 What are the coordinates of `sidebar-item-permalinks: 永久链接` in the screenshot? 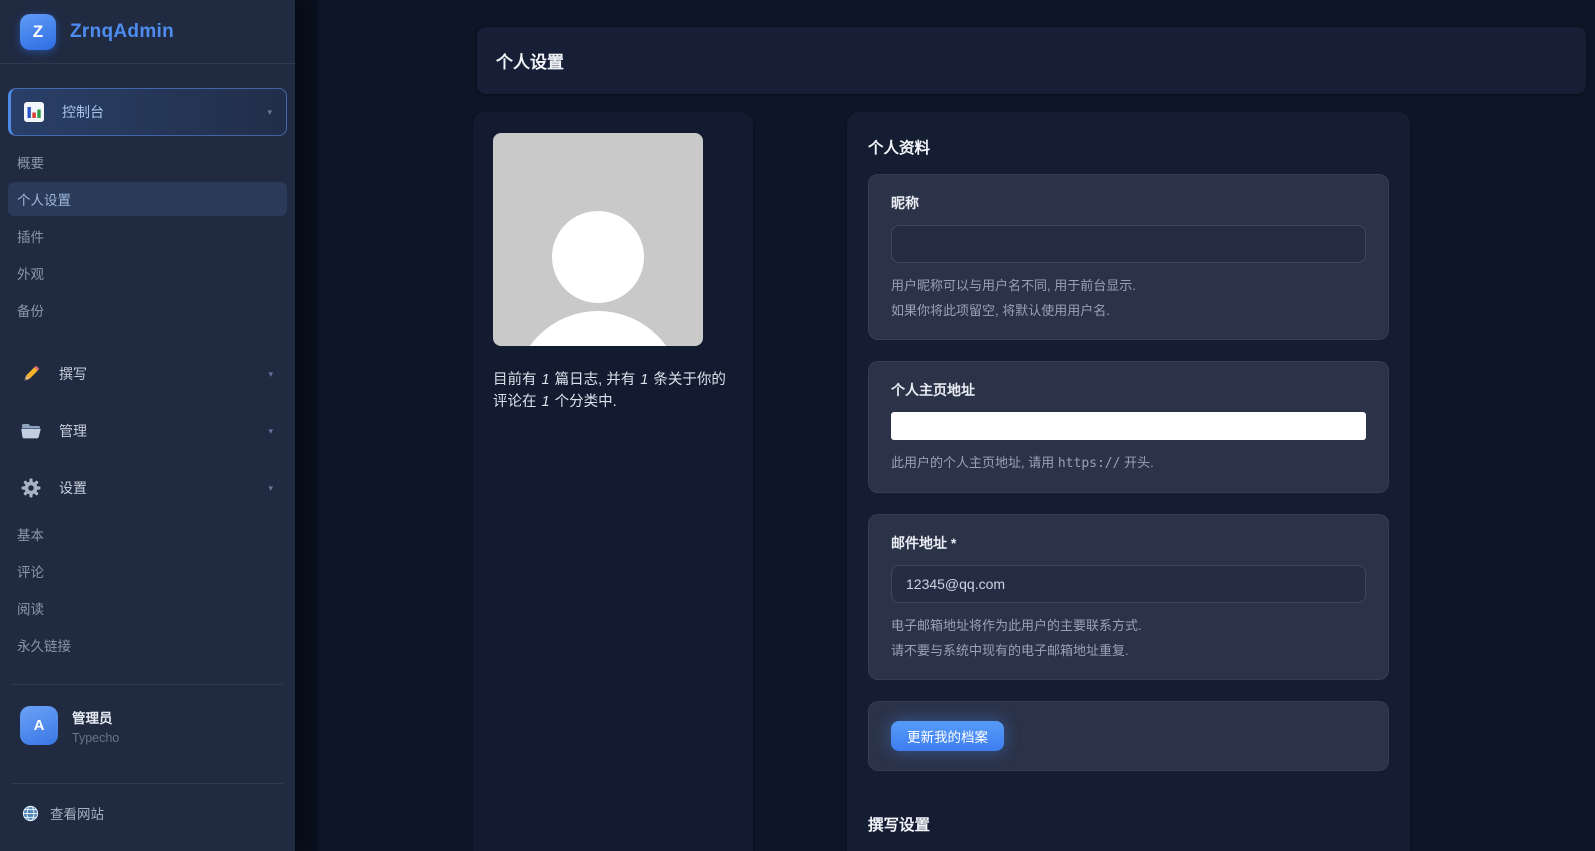 It's located at (147, 645).